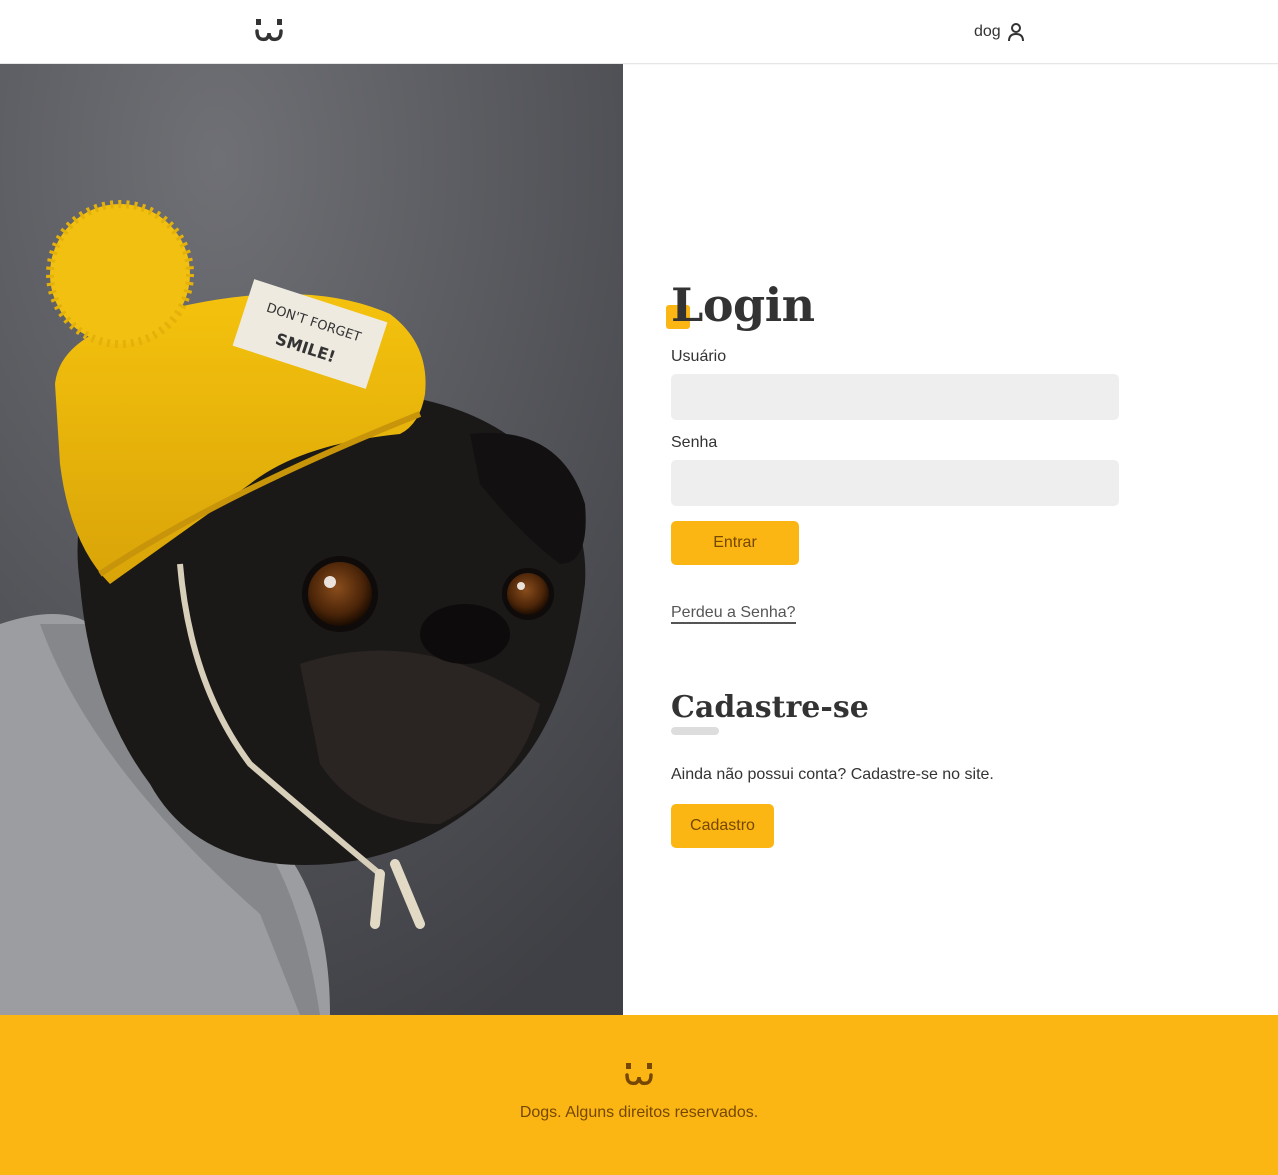 This screenshot has width=1278, height=1175. I want to click on logo-left-ear, so click(258, 22).